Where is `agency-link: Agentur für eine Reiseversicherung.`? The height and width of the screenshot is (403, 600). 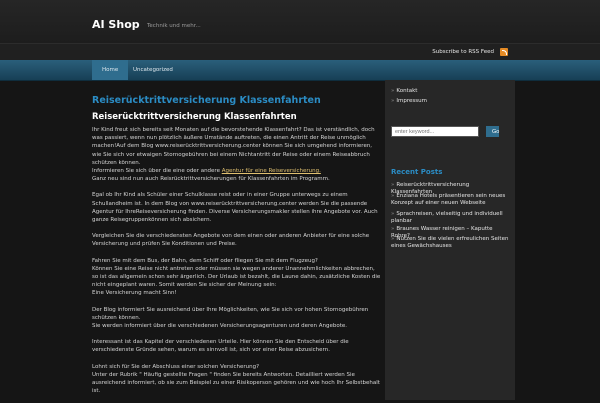 agency-link: Agentur für eine Reiseversicherung. is located at coordinates (271, 171).